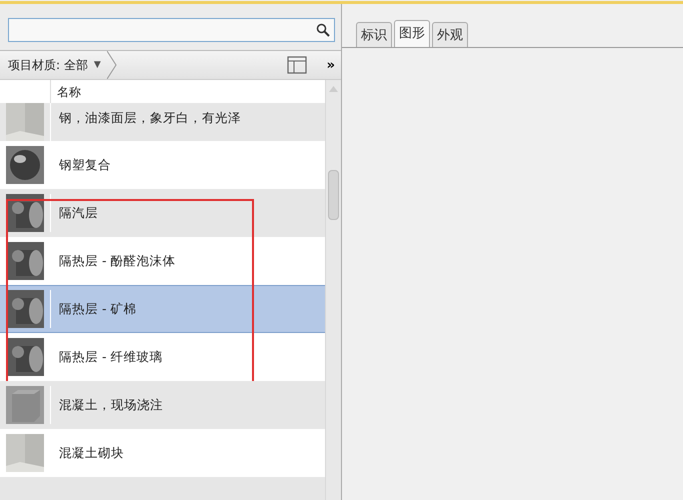 Image resolution: width=683 pixels, height=500 pixels. Describe the element at coordinates (78, 213) in the screenshot. I see `material-name: 隔汽层` at that location.